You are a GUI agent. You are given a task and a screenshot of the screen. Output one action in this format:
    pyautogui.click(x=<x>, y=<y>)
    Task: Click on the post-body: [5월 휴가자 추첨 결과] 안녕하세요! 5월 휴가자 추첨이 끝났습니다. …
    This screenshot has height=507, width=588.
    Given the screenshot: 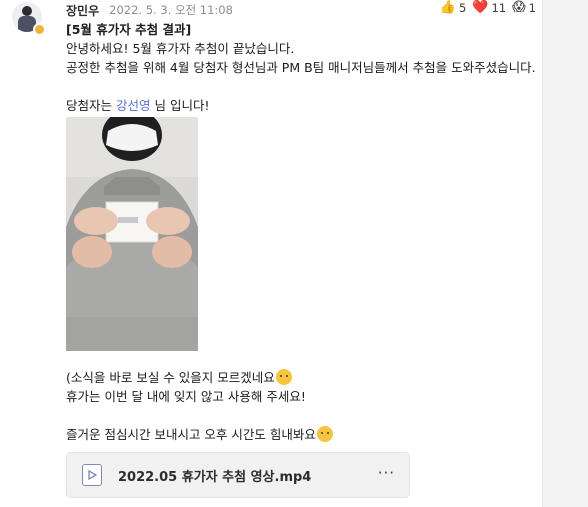 What is the action you would take?
    pyautogui.click(x=301, y=67)
    